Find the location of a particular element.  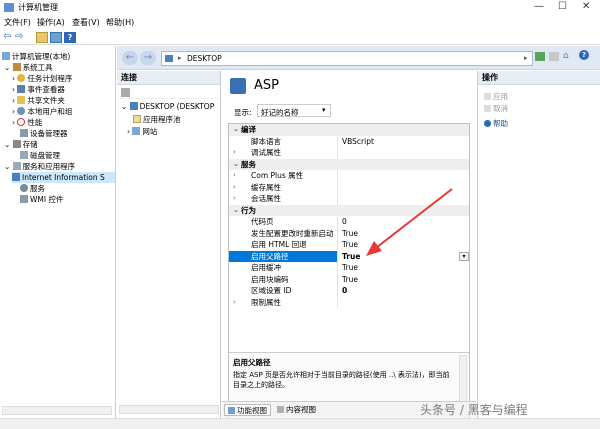

connection-server: ⌄ DESKTOP (DESKTOP is located at coordinates (167, 106).